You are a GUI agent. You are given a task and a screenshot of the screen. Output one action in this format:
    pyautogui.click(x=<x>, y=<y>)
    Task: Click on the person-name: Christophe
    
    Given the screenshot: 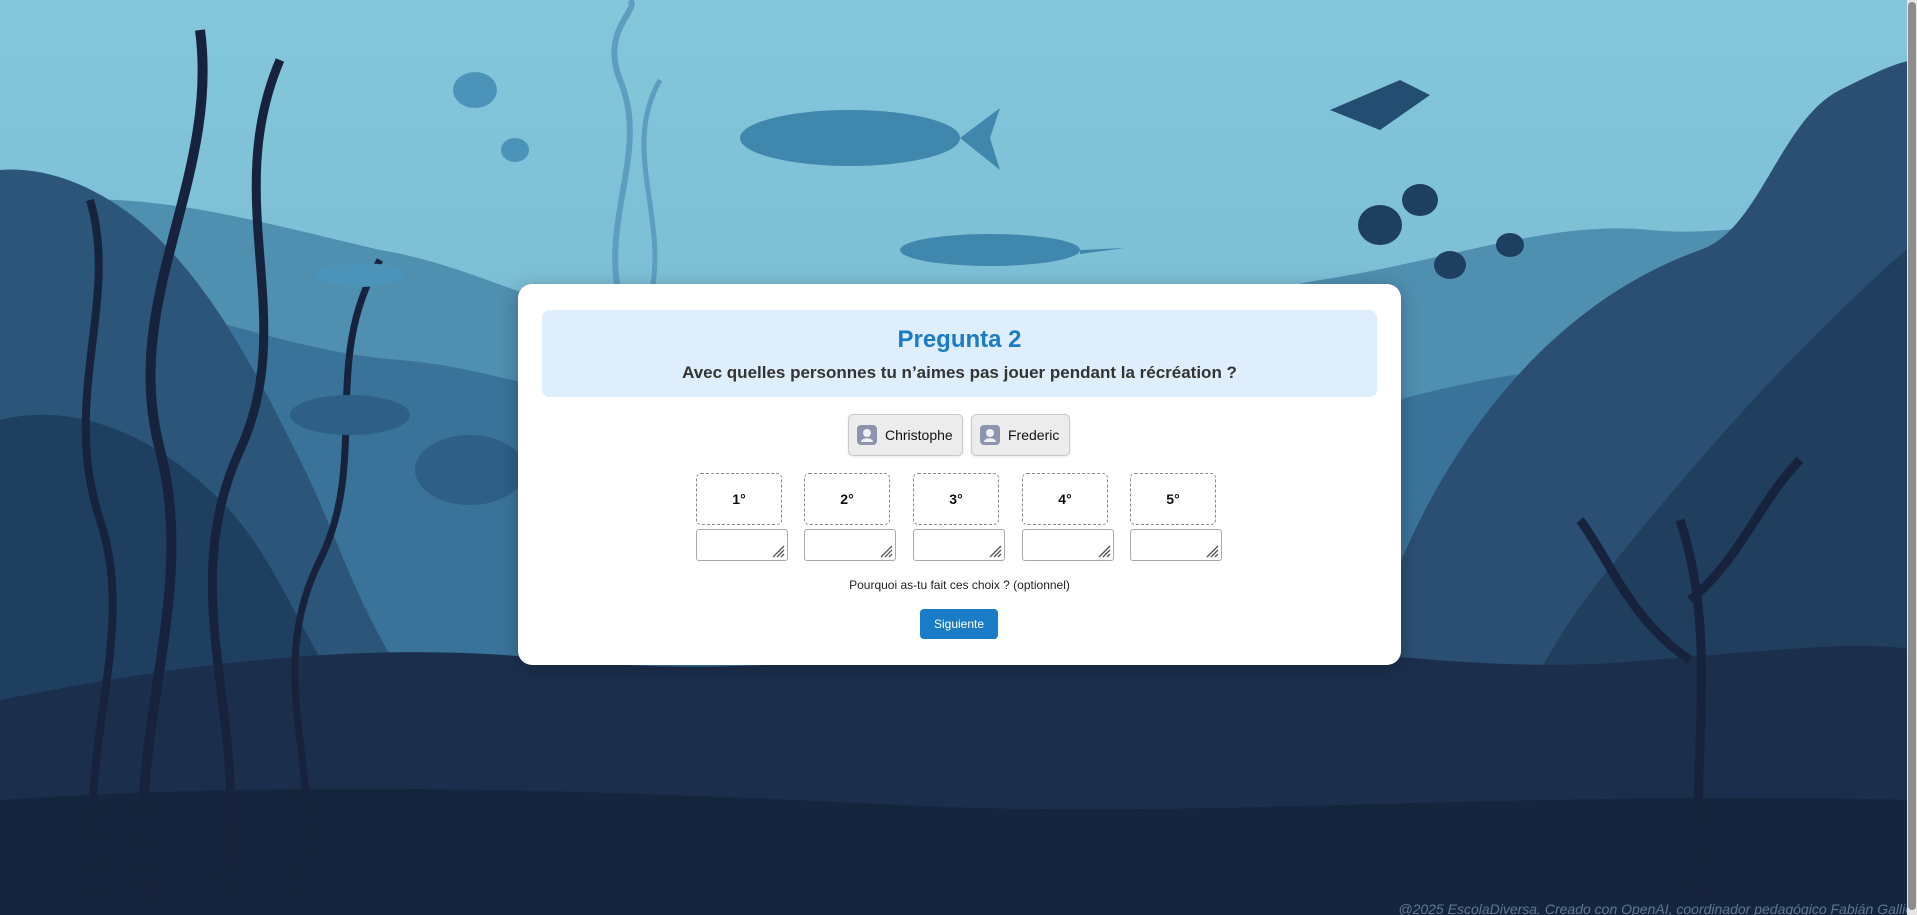 What is the action you would take?
    pyautogui.click(x=919, y=435)
    